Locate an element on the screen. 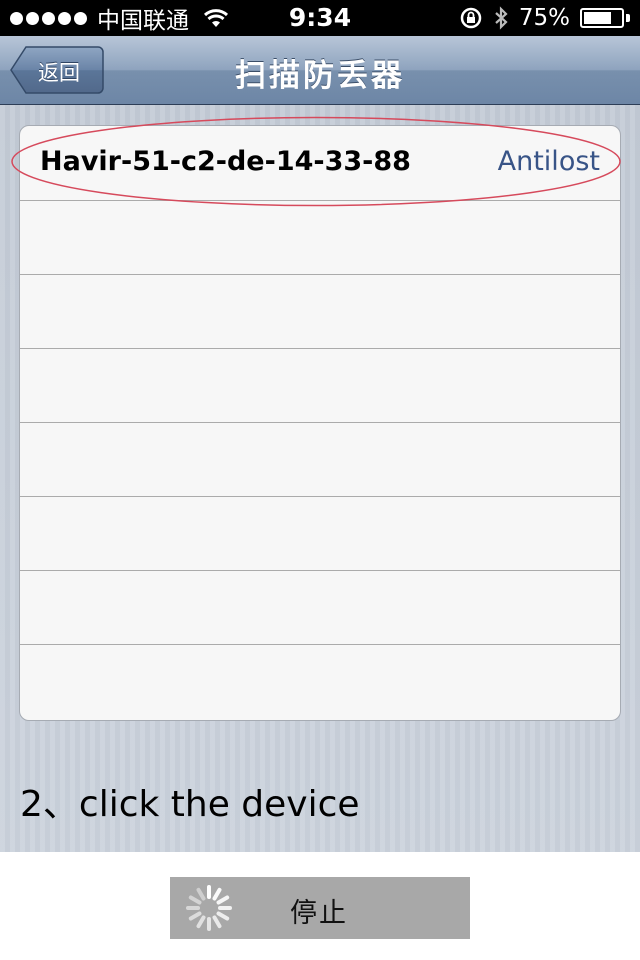 The image size is (640, 960). instruction-text: 2、click the device is located at coordinates (190, 804).